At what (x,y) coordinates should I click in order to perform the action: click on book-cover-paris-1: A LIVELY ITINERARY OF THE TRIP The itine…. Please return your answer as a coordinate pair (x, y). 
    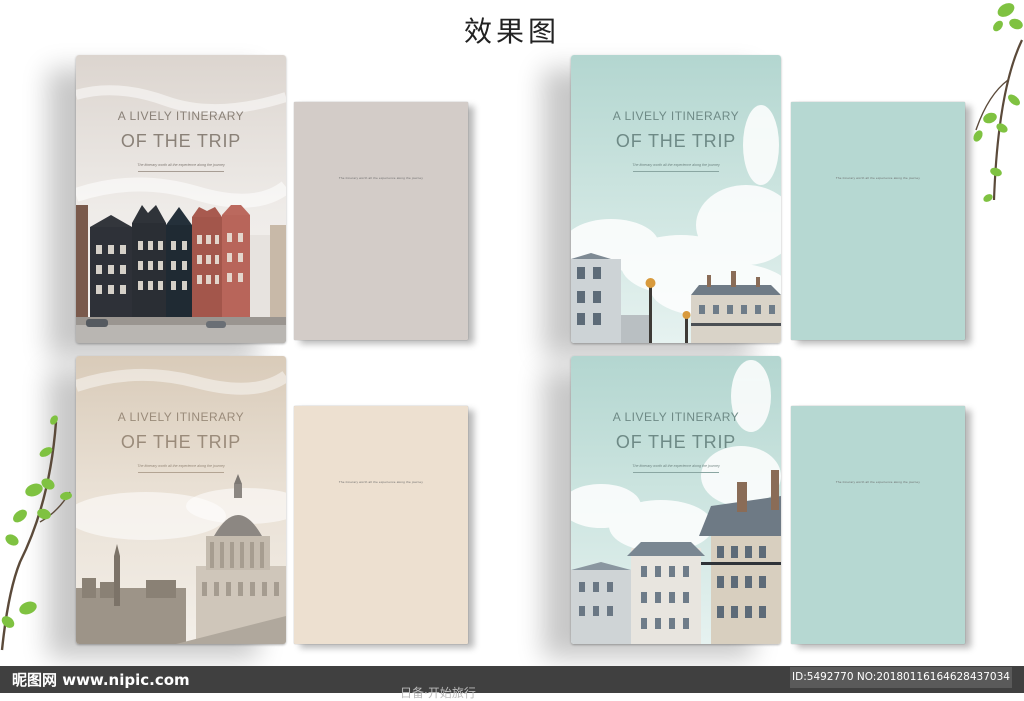
    Looking at the image, I should click on (676, 199).